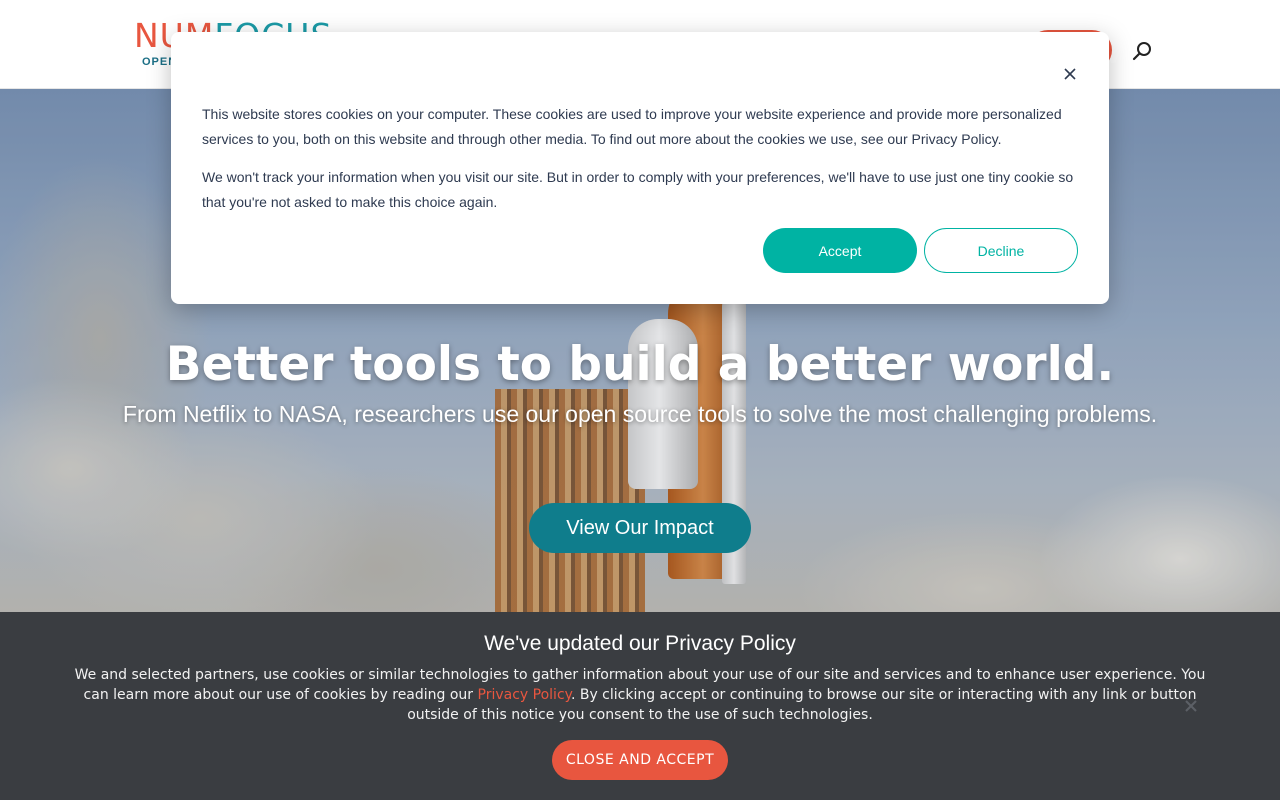 Image resolution: width=1280 pixels, height=800 pixels. What do you see at coordinates (640, 643) in the screenshot?
I see `banner-title: We've updated our Privacy Policy` at bounding box center [640, 643].